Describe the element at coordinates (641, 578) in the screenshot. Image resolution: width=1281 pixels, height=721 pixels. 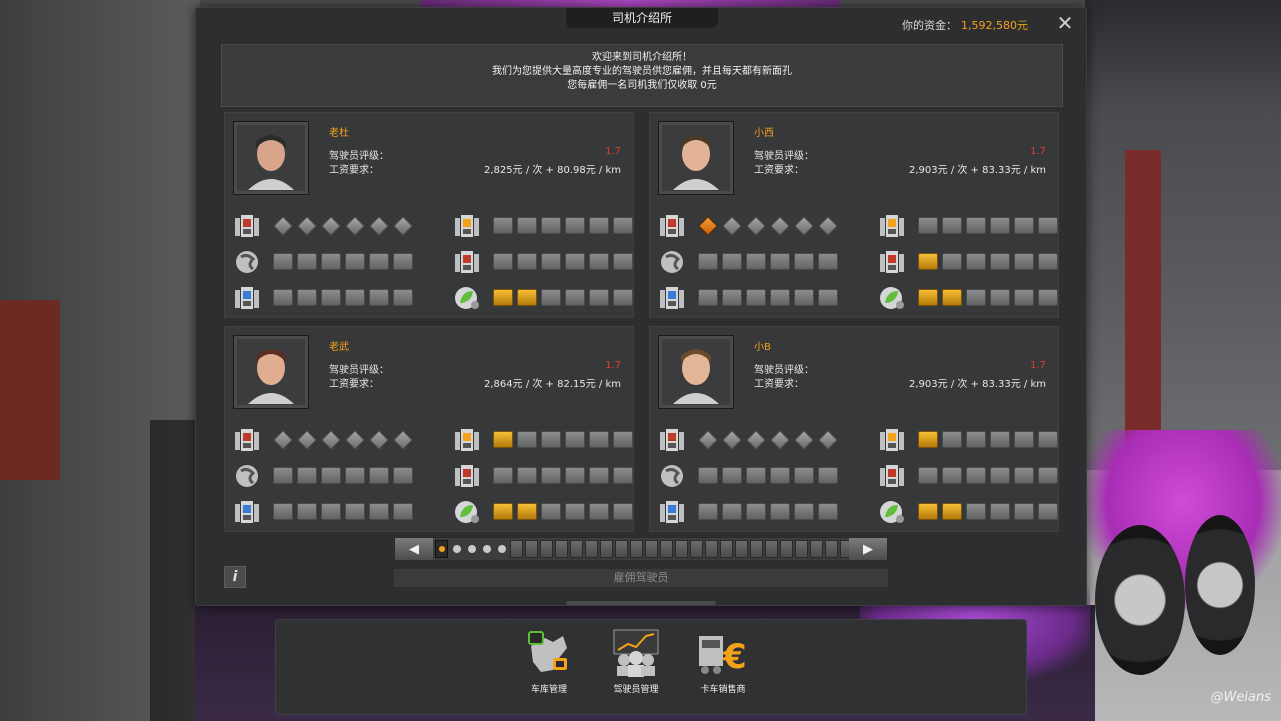
I see `hire-driver-button: 雇佣驾驶员` at that location.